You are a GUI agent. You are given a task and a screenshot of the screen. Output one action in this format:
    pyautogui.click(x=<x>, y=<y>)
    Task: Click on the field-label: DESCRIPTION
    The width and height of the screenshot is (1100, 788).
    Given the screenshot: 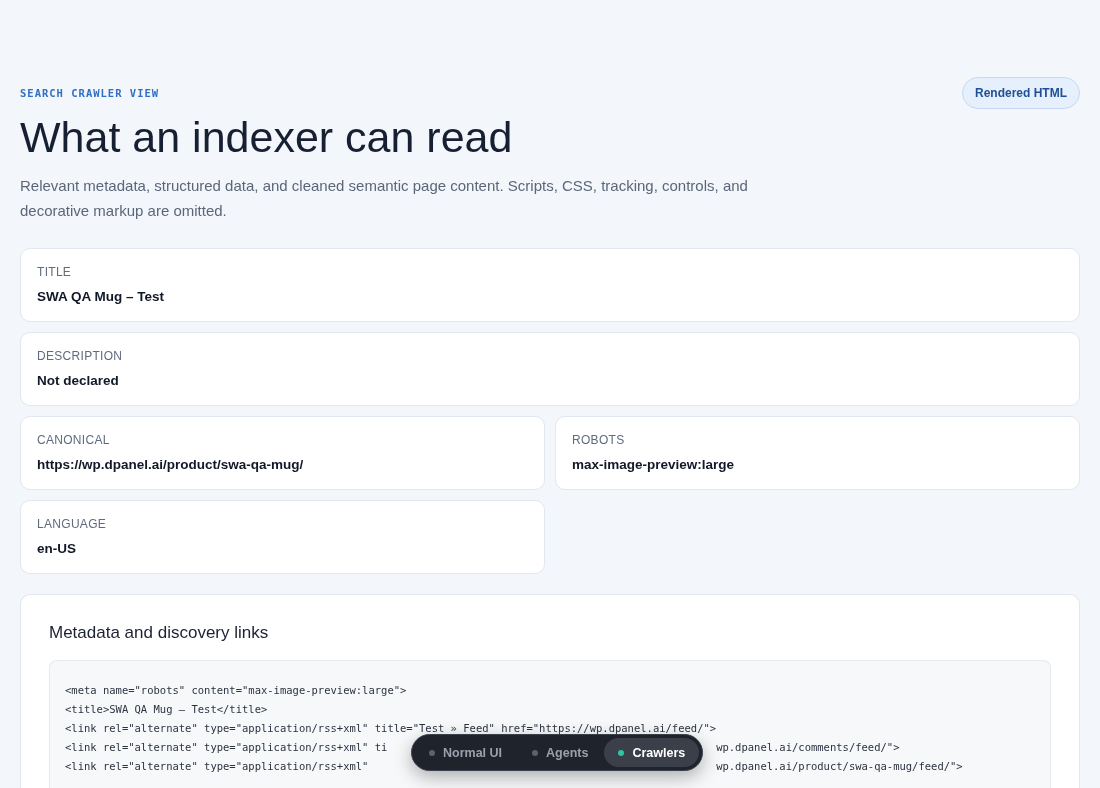 What is the action you would take?
    pyautogui.click(x=80, y=356)
    